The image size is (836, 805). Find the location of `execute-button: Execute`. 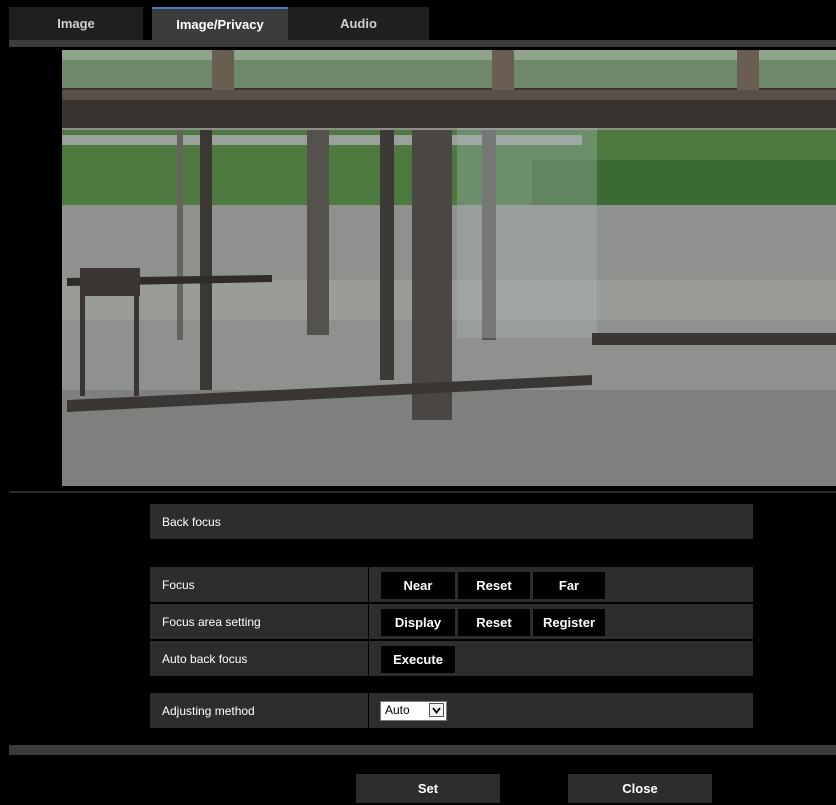

execute-button: Execute is located at coordinates (418, 659).